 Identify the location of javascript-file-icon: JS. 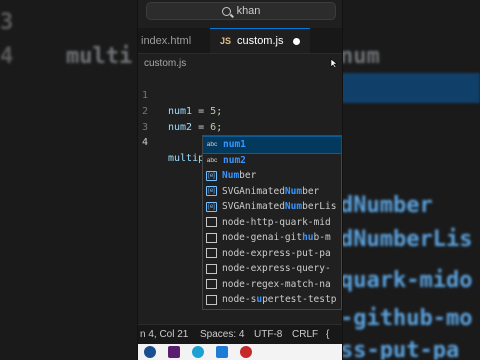
(226, 41).